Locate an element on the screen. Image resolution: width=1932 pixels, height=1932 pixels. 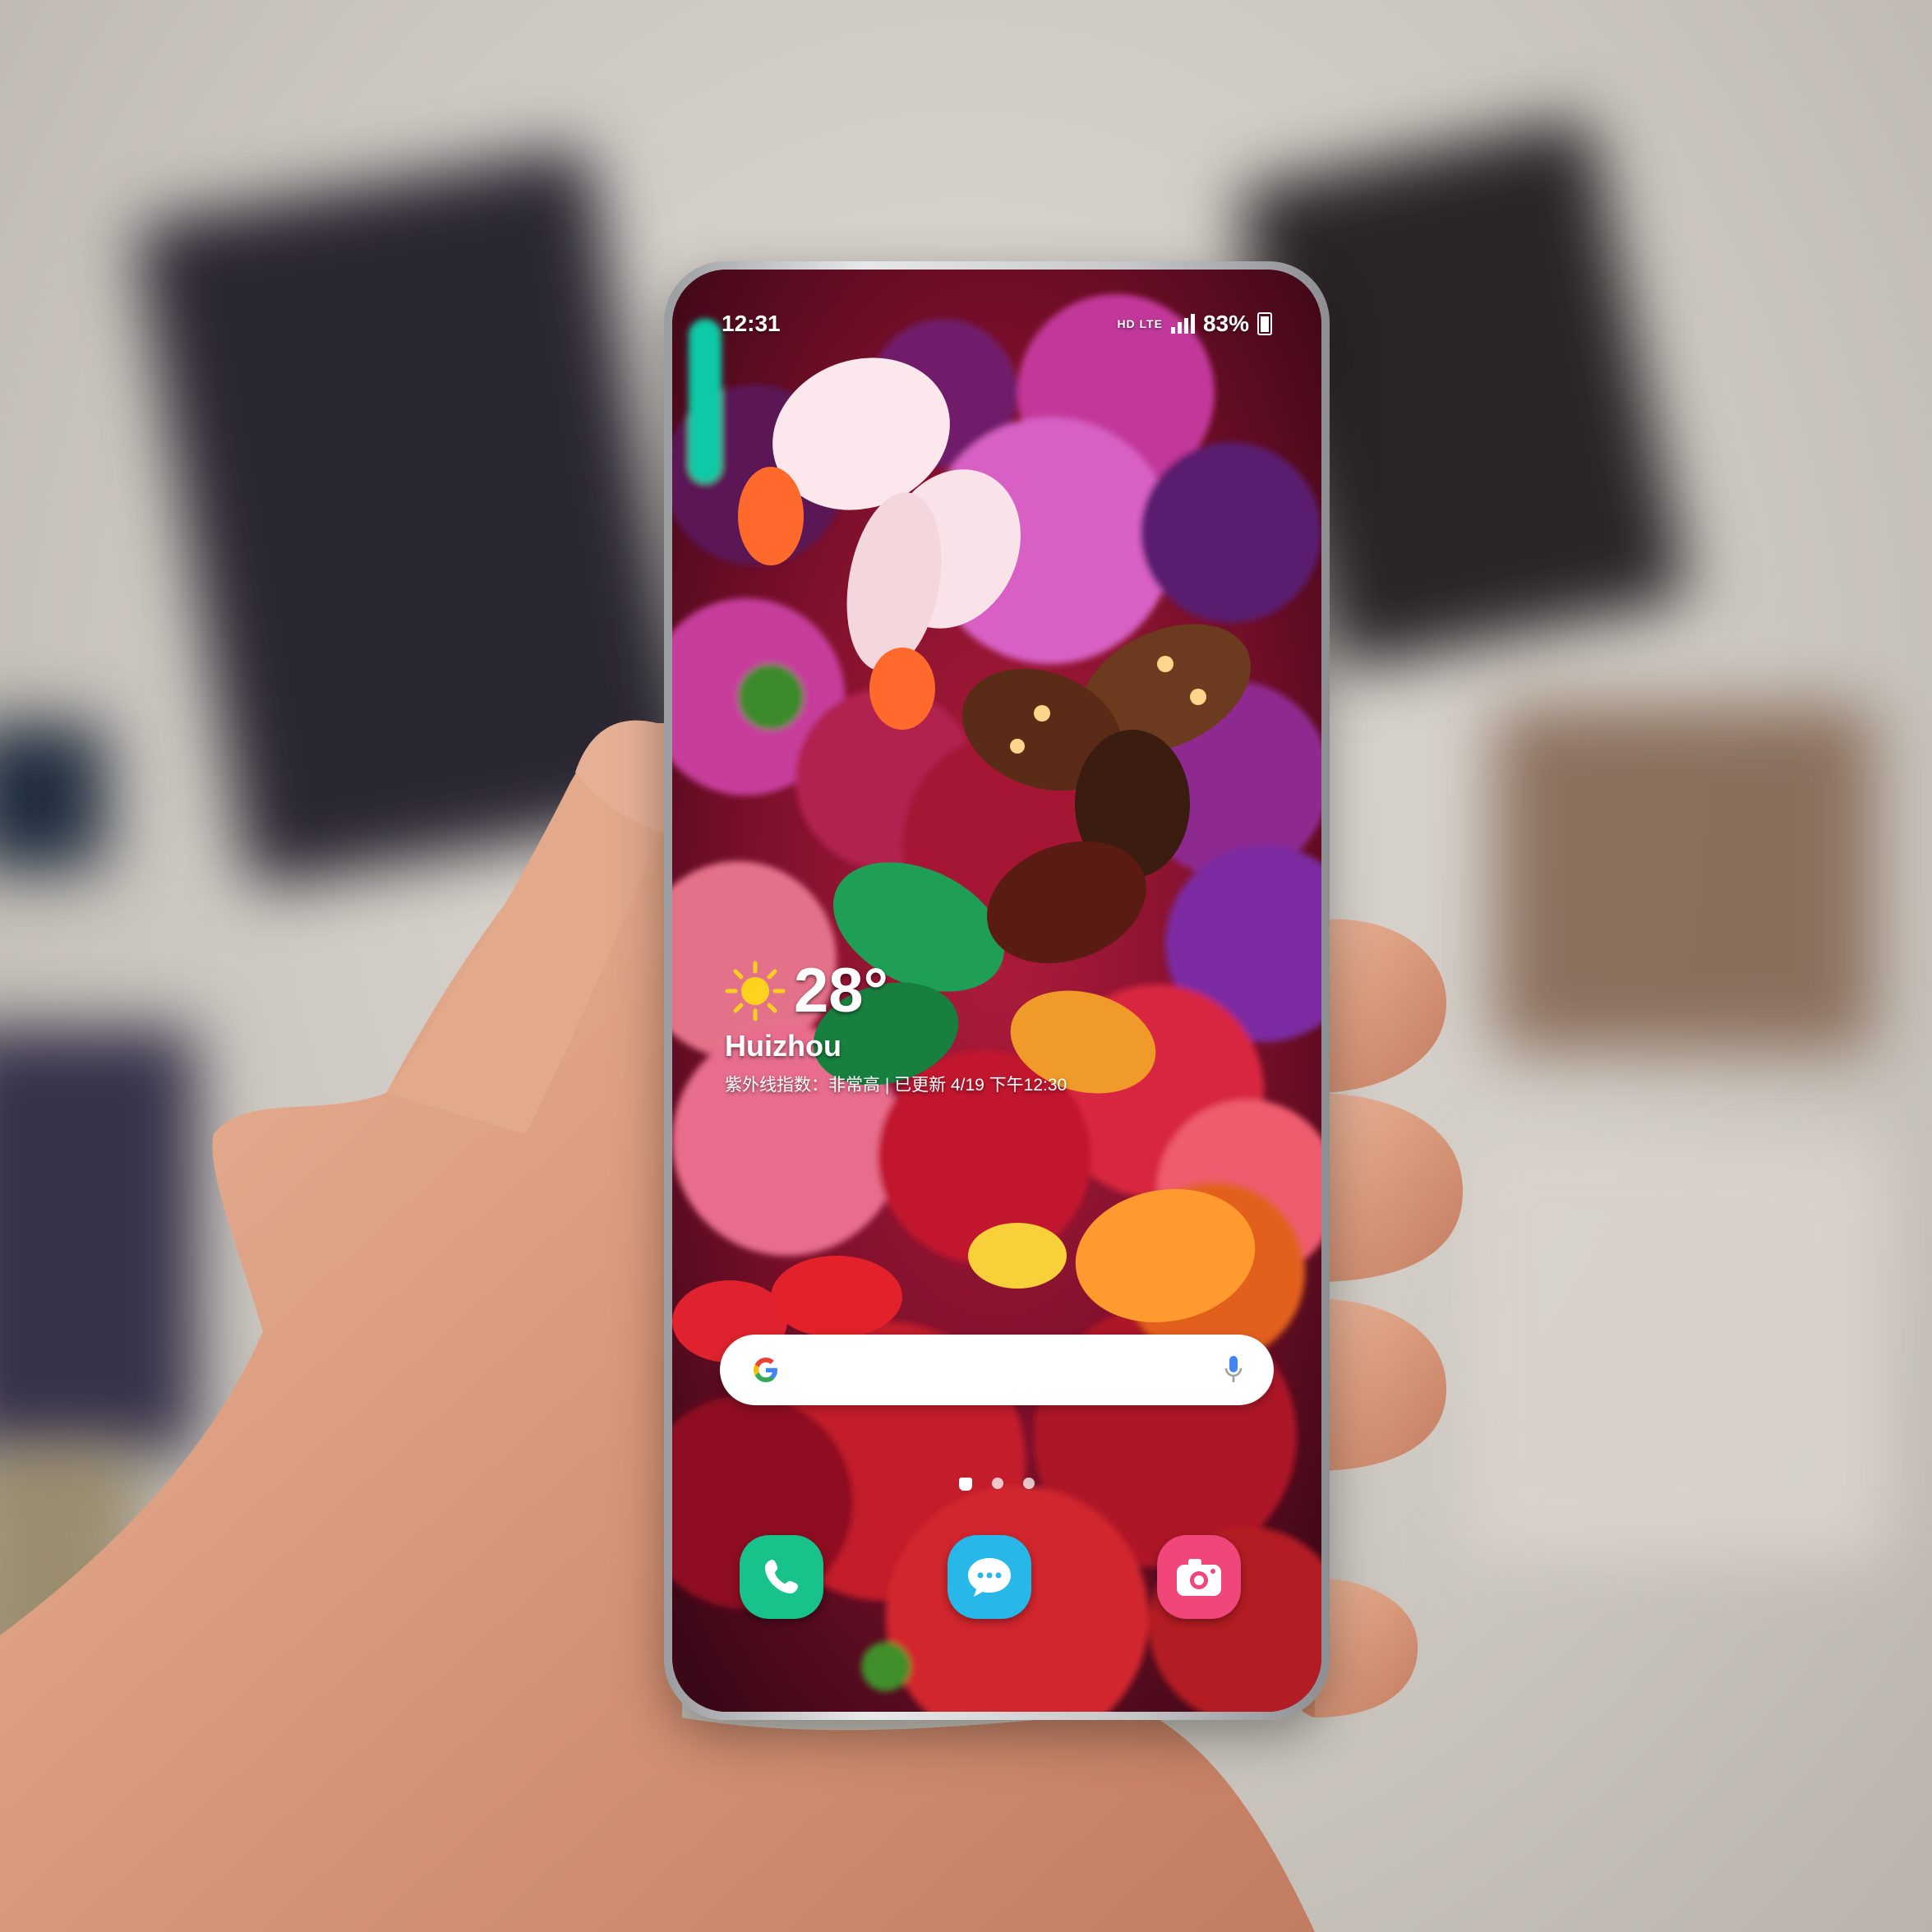
temperature: 28° is located at coordinates (841, 991).